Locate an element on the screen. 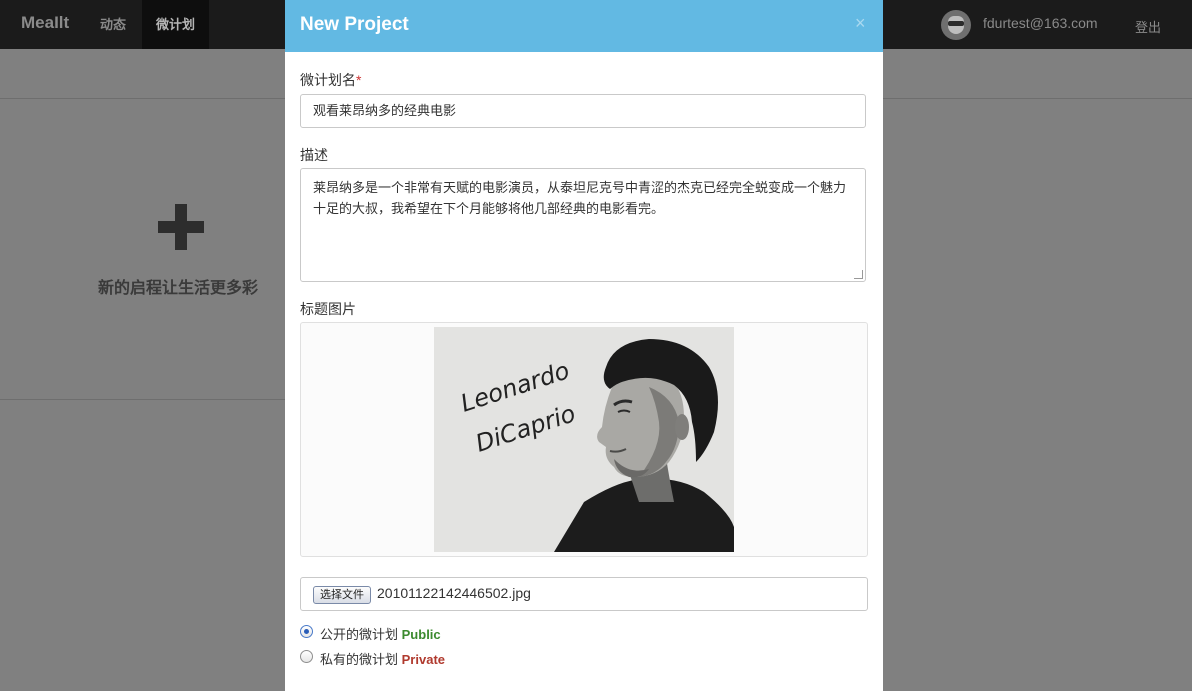  nav-item-micro-plan: 微计划 is located at coordinates (176, 24).